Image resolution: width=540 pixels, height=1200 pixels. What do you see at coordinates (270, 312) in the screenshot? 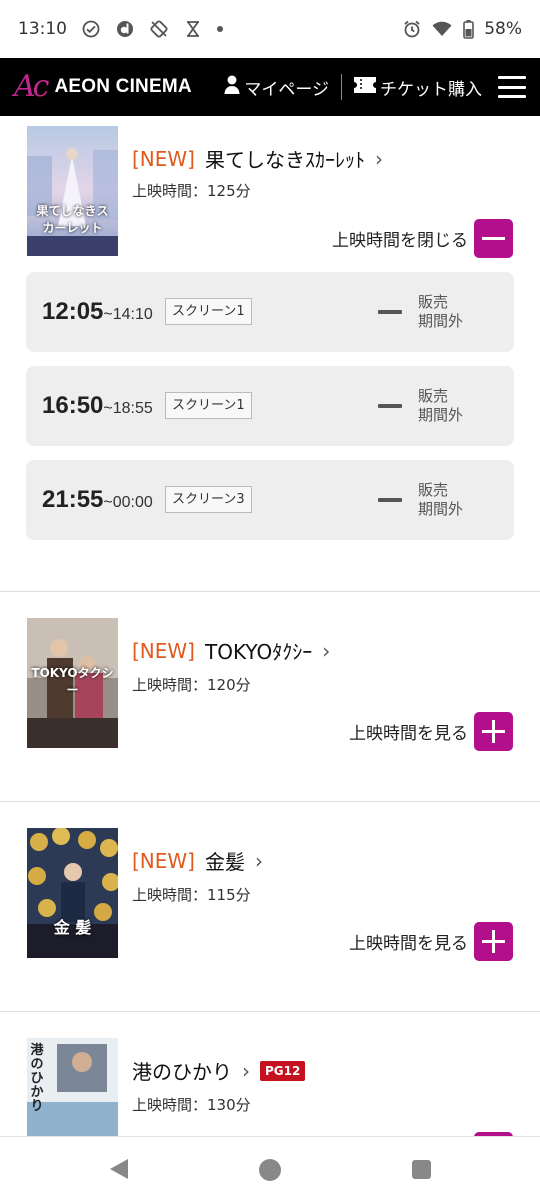
I see `showtime-row: 12:05~14:10 スクリーン1 販売 期間外` at bounding box center [270, 312].